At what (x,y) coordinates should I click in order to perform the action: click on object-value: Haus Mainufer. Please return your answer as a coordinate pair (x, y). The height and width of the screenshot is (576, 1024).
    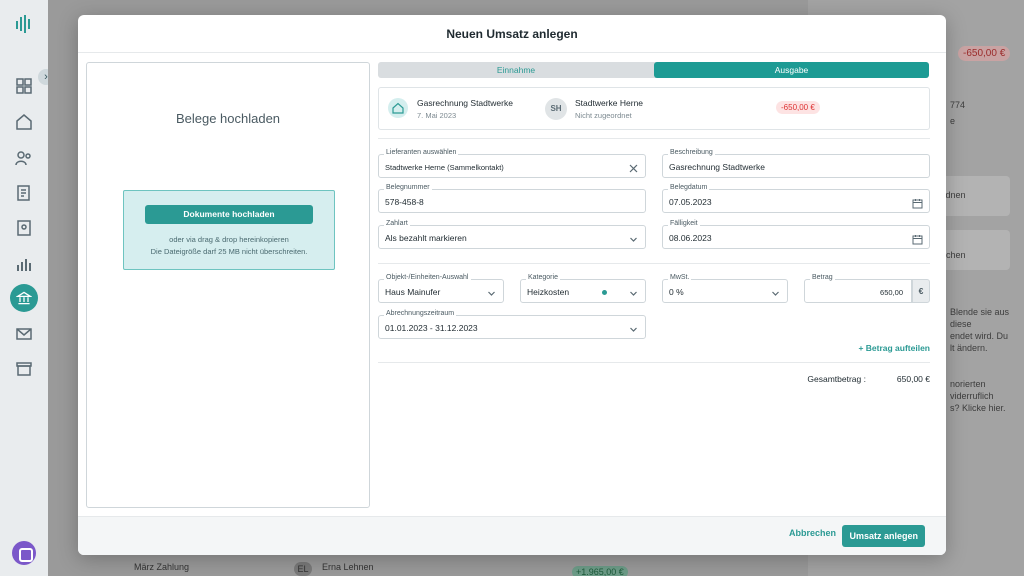
    Looking at the image, I should click on (413, 292).